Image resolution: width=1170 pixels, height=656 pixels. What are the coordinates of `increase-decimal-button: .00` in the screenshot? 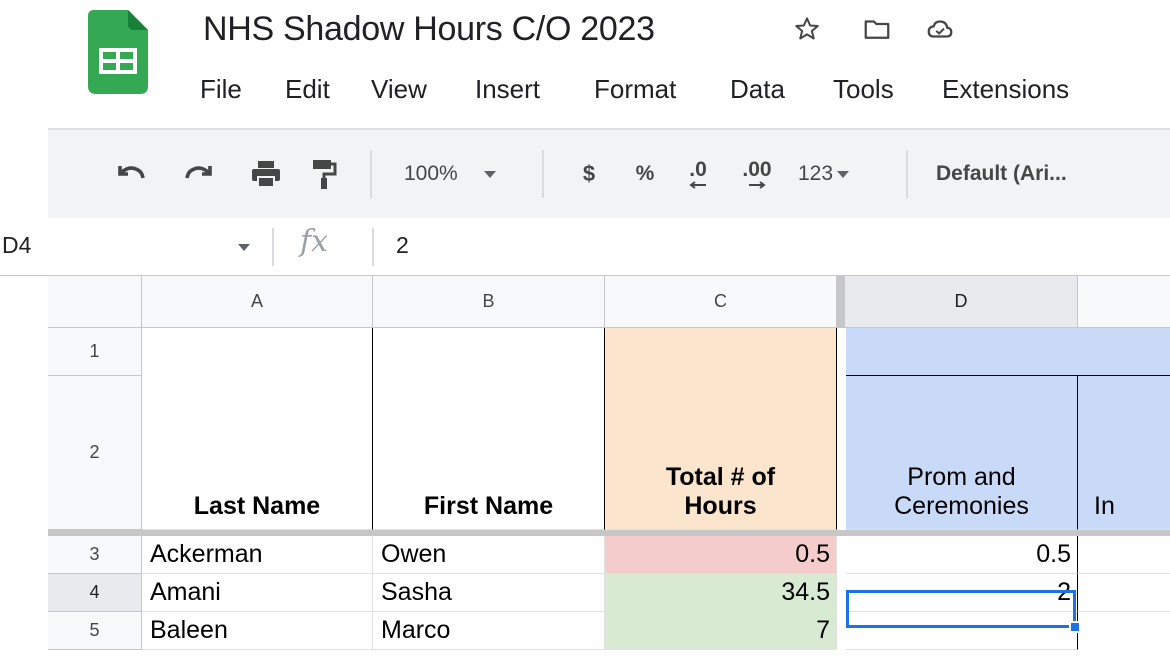 It's located at (757, 174).